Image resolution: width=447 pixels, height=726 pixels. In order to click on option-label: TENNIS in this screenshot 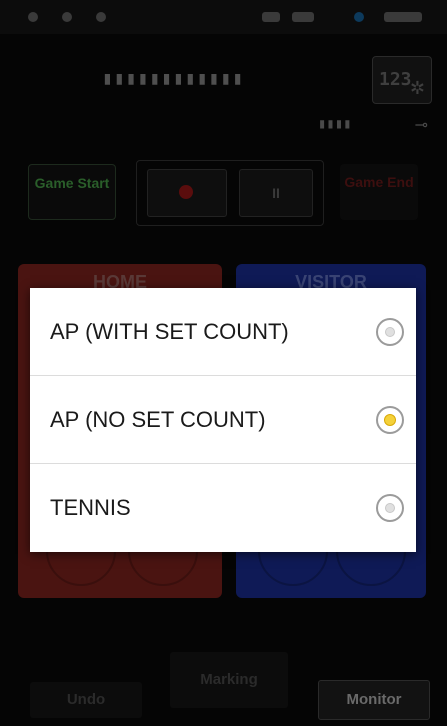, I will do `click(90, 507)`.